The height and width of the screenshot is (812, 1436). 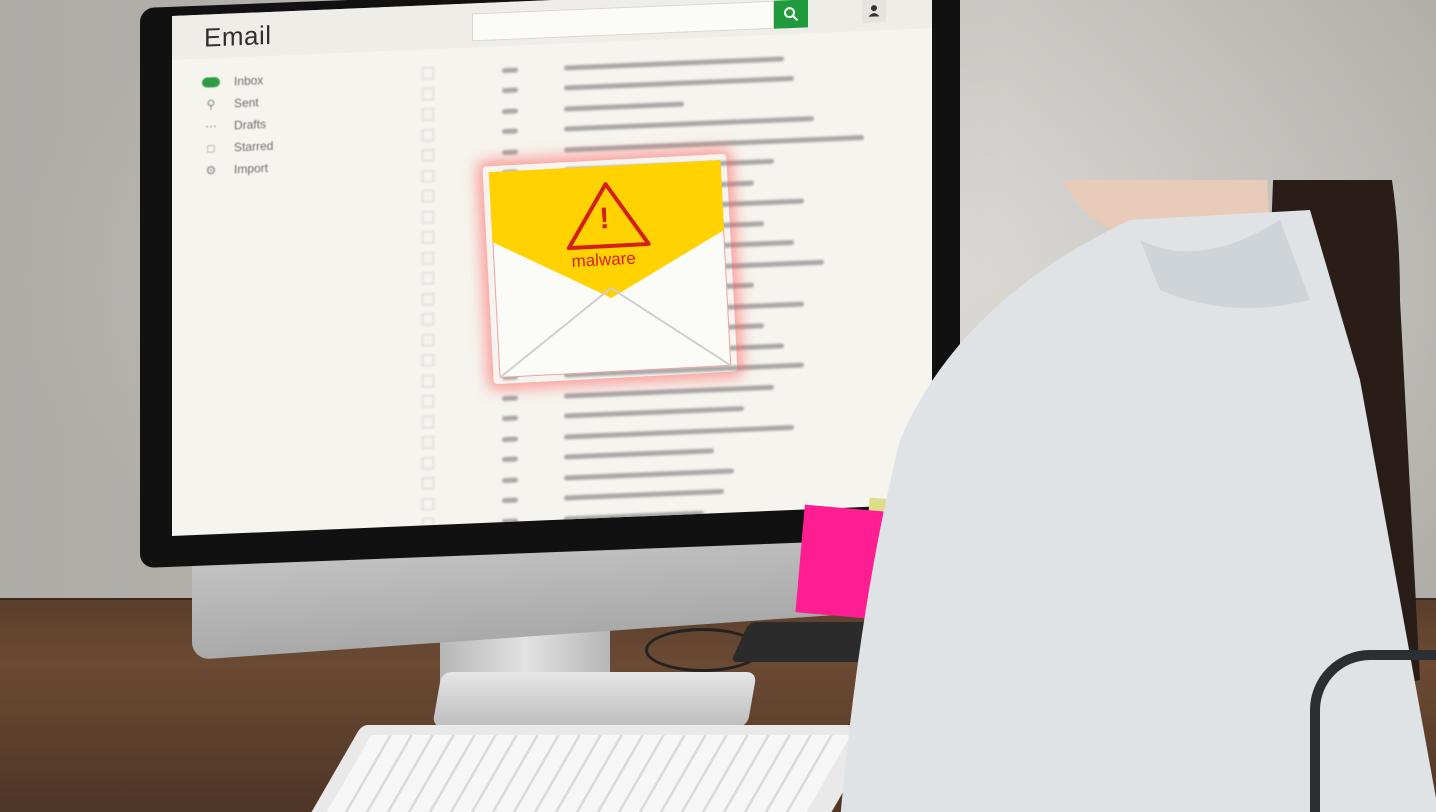 I want to click on sidebar-item-label: Inbox, so click(x=249, y=81).